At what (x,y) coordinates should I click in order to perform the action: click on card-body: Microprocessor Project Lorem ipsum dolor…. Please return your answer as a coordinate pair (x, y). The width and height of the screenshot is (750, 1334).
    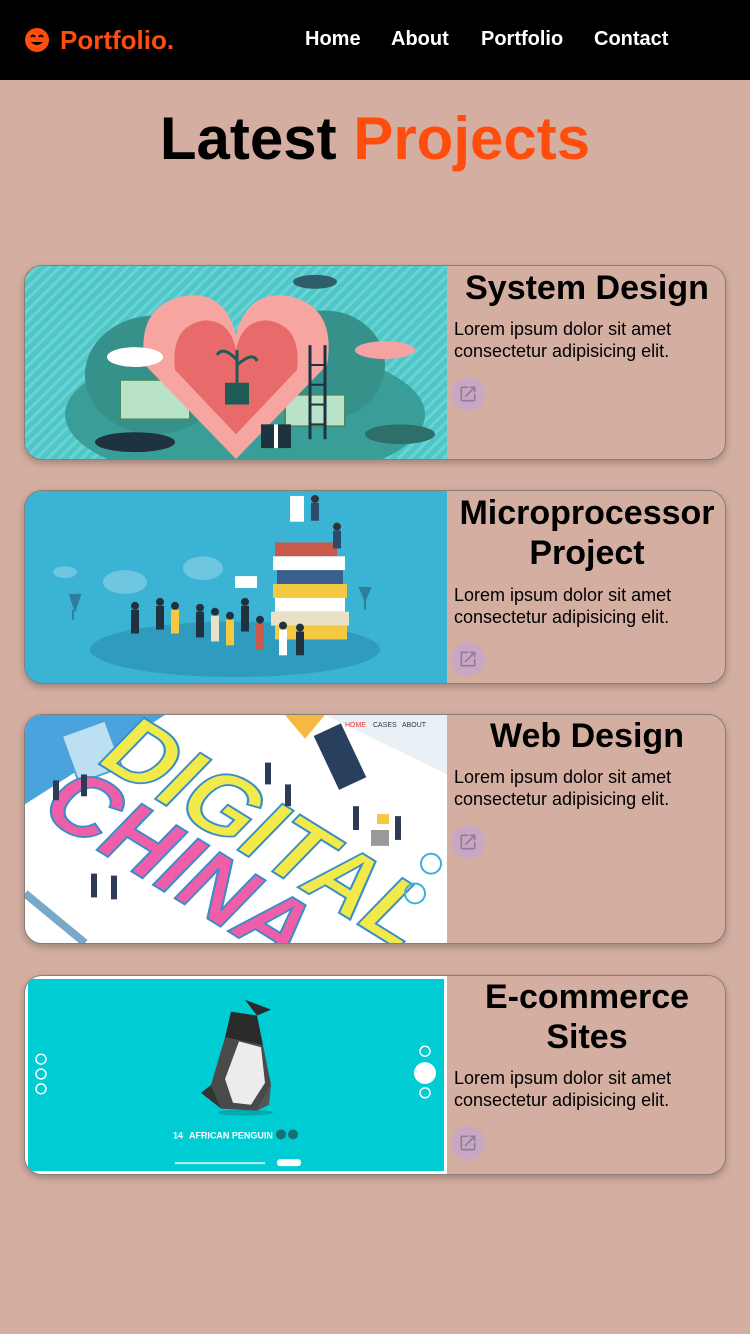
    Looking at the image, I should click on (586, 587).